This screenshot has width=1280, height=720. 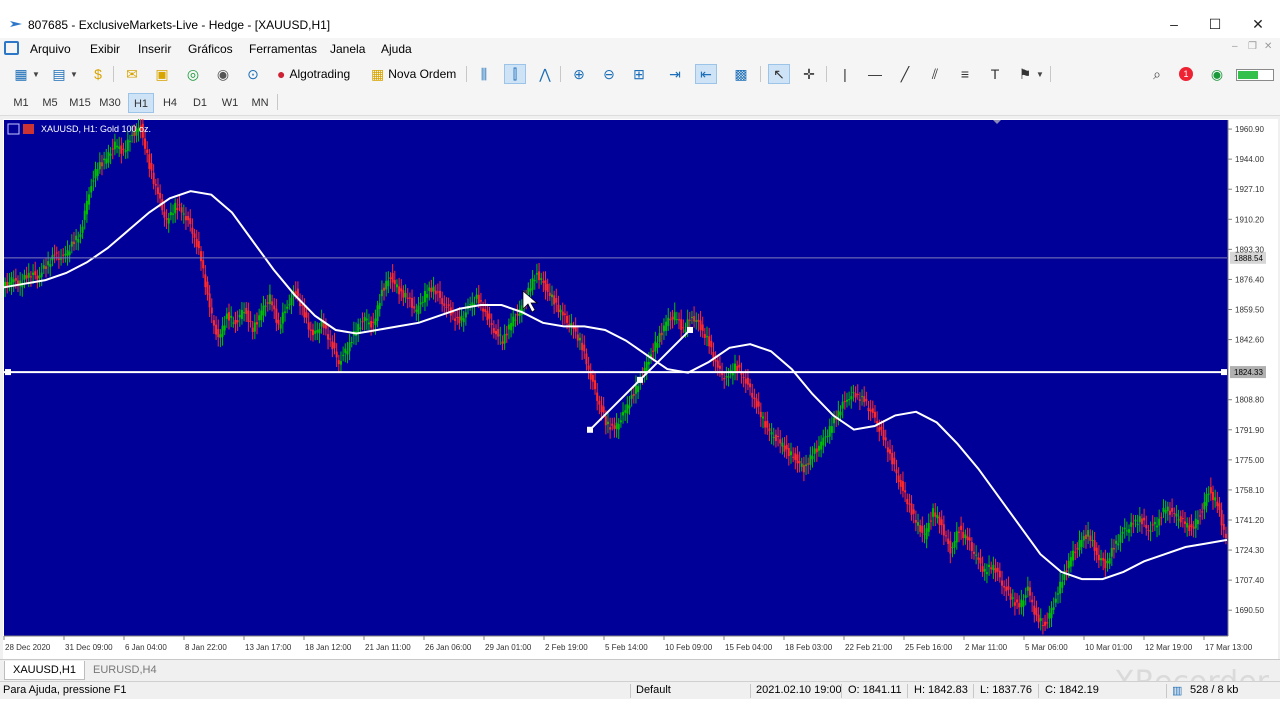 I want to click on timeframe-m15: M15, so click(x=80, y=103).